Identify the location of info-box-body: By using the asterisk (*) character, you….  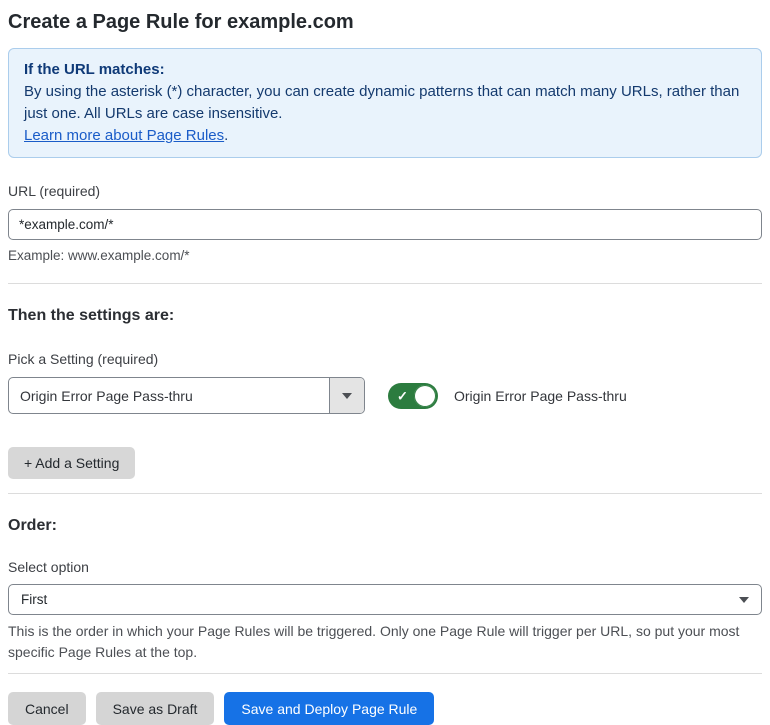
(382, 102).